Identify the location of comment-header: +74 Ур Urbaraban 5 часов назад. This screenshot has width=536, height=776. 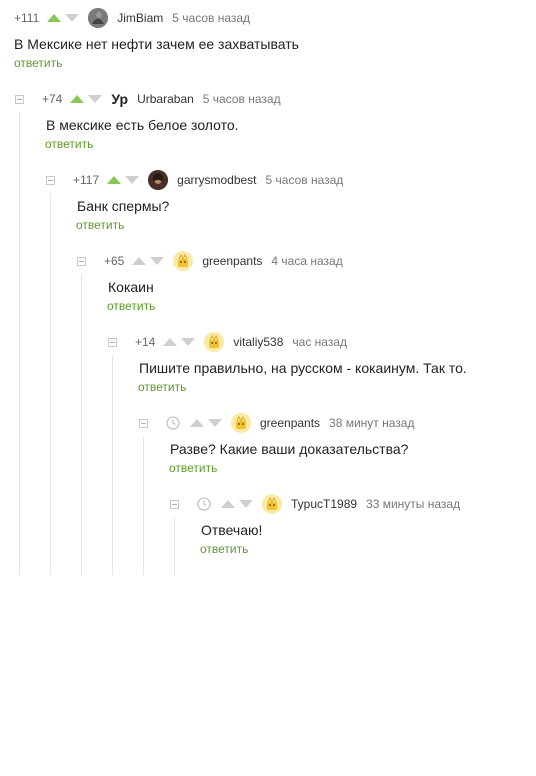
(148, 99).